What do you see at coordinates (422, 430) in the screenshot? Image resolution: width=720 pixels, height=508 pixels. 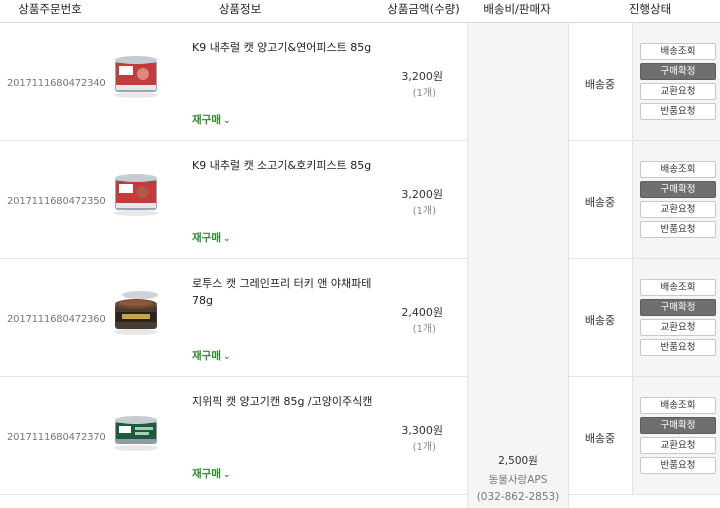 I see `product-price: 3,300원` at bounding box center [422, 430].